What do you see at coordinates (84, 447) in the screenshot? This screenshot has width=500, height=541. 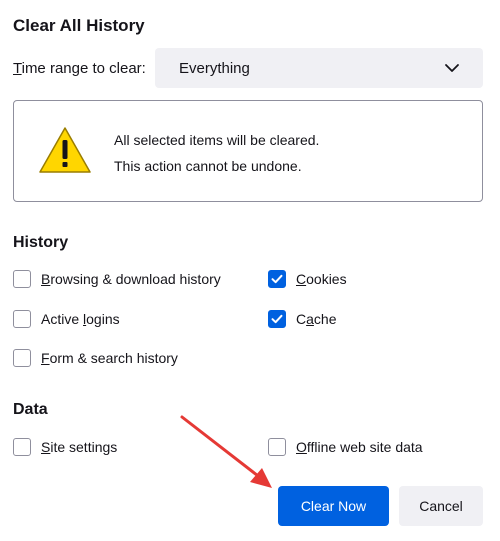 I see `label-text: ite settings` at bounding box center [84, 447].